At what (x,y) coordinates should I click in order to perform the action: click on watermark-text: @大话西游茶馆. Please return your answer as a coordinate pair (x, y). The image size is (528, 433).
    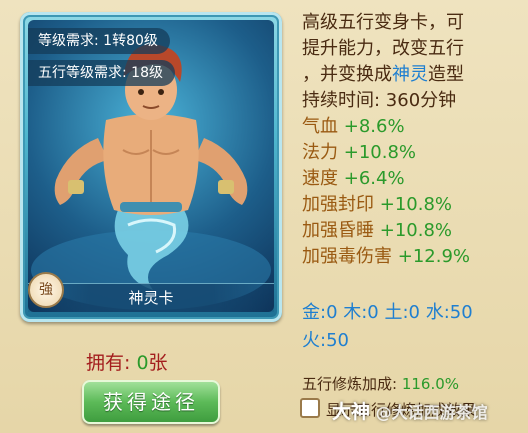
    Looking at the image, I should click on (431, 412).